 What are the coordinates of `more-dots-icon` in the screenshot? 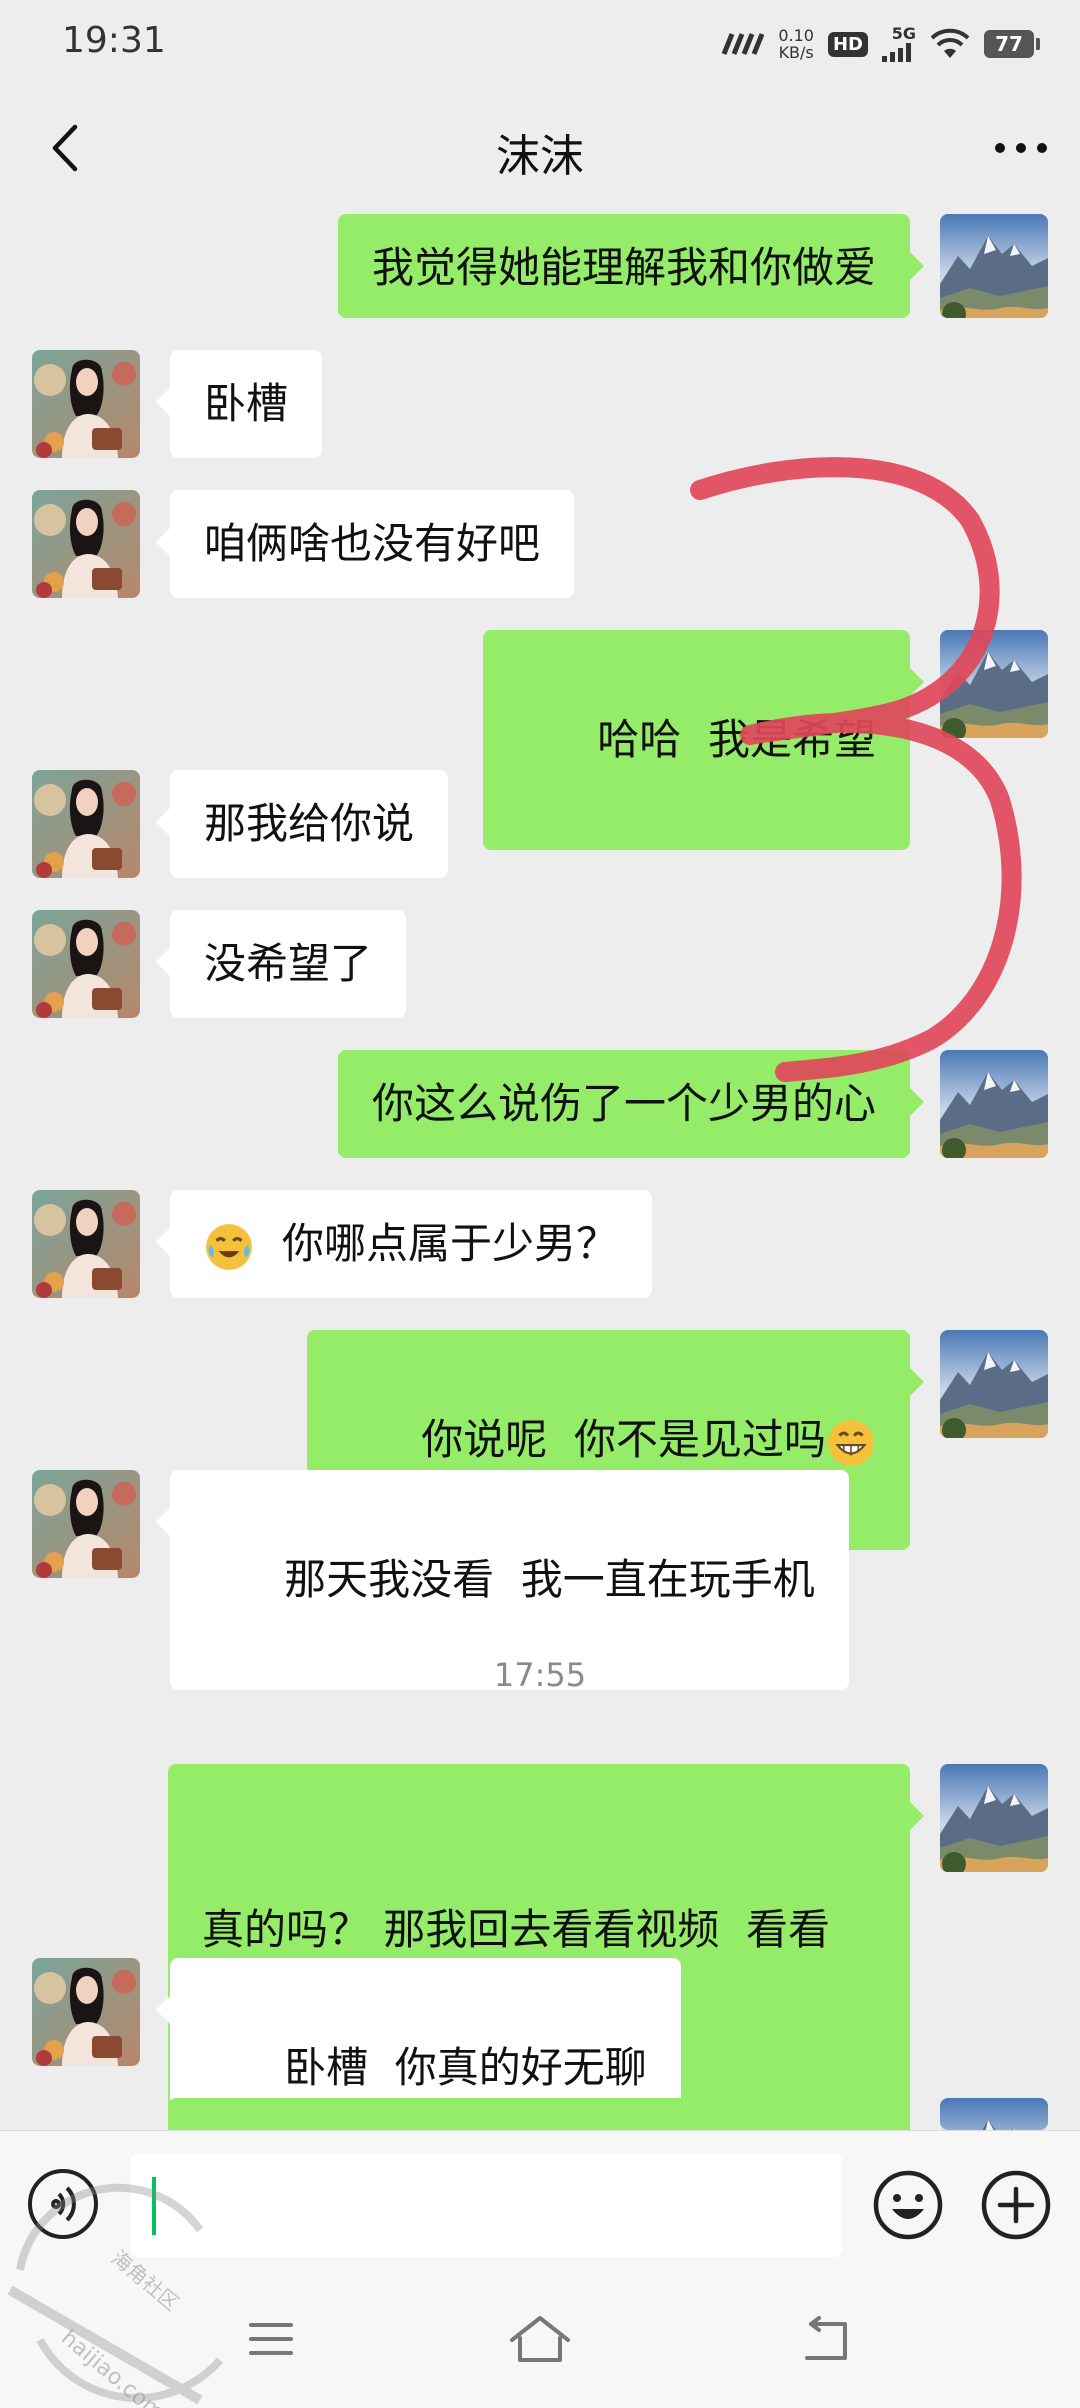 It's located at (1021, 148).